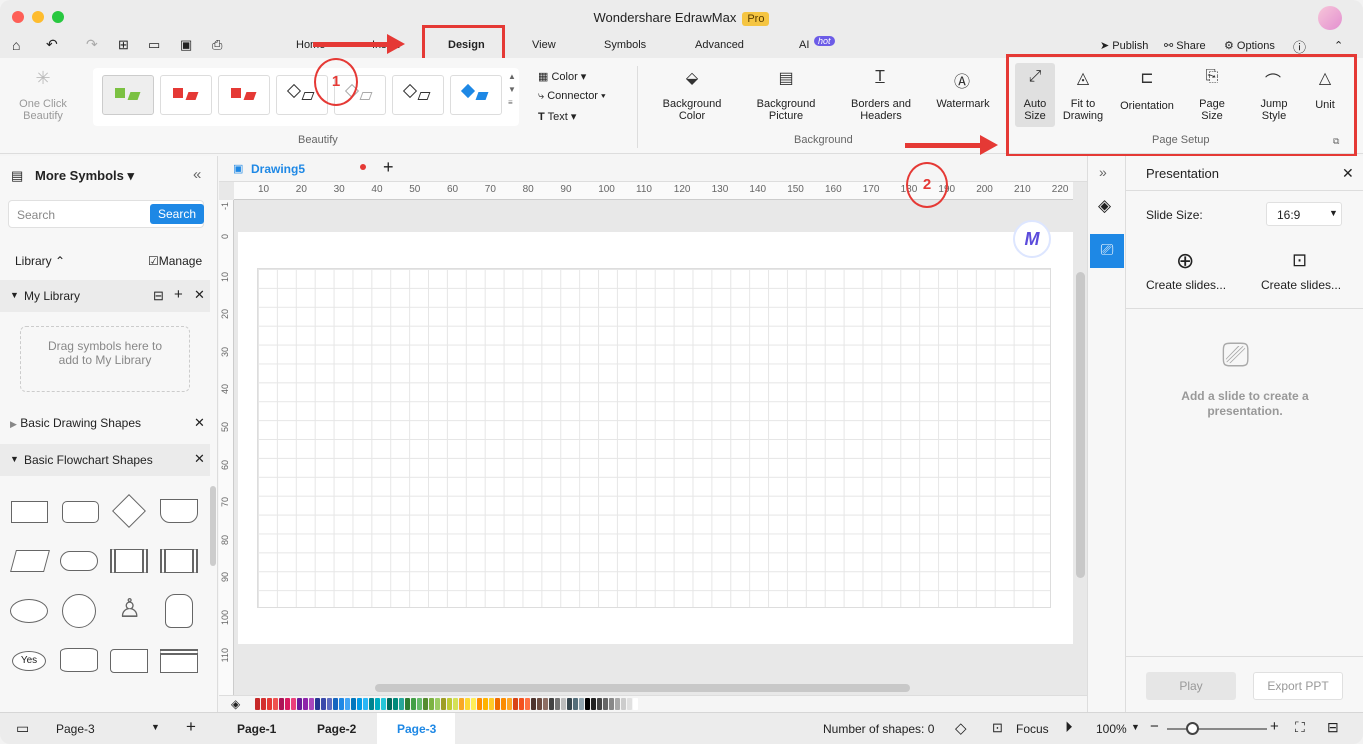 The width and height of the screenshot is (1363, 744). What do you see at coordinates (1124, 45) in the screenshot?
I see `publish-button: ➤ Publish` at bounding box center [1124, 45].